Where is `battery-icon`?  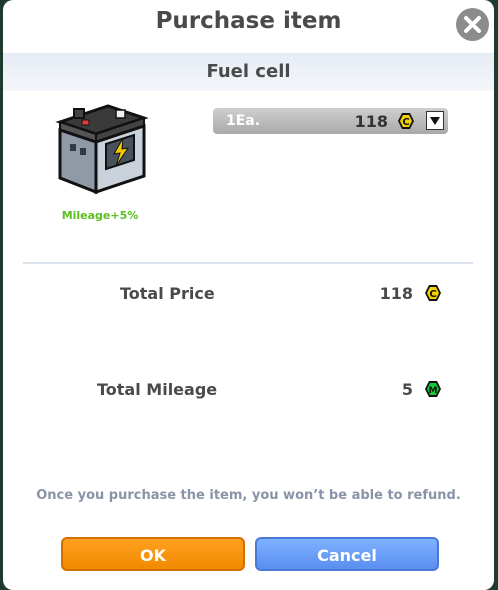
battery-icon is located at coordinates (102, 149).